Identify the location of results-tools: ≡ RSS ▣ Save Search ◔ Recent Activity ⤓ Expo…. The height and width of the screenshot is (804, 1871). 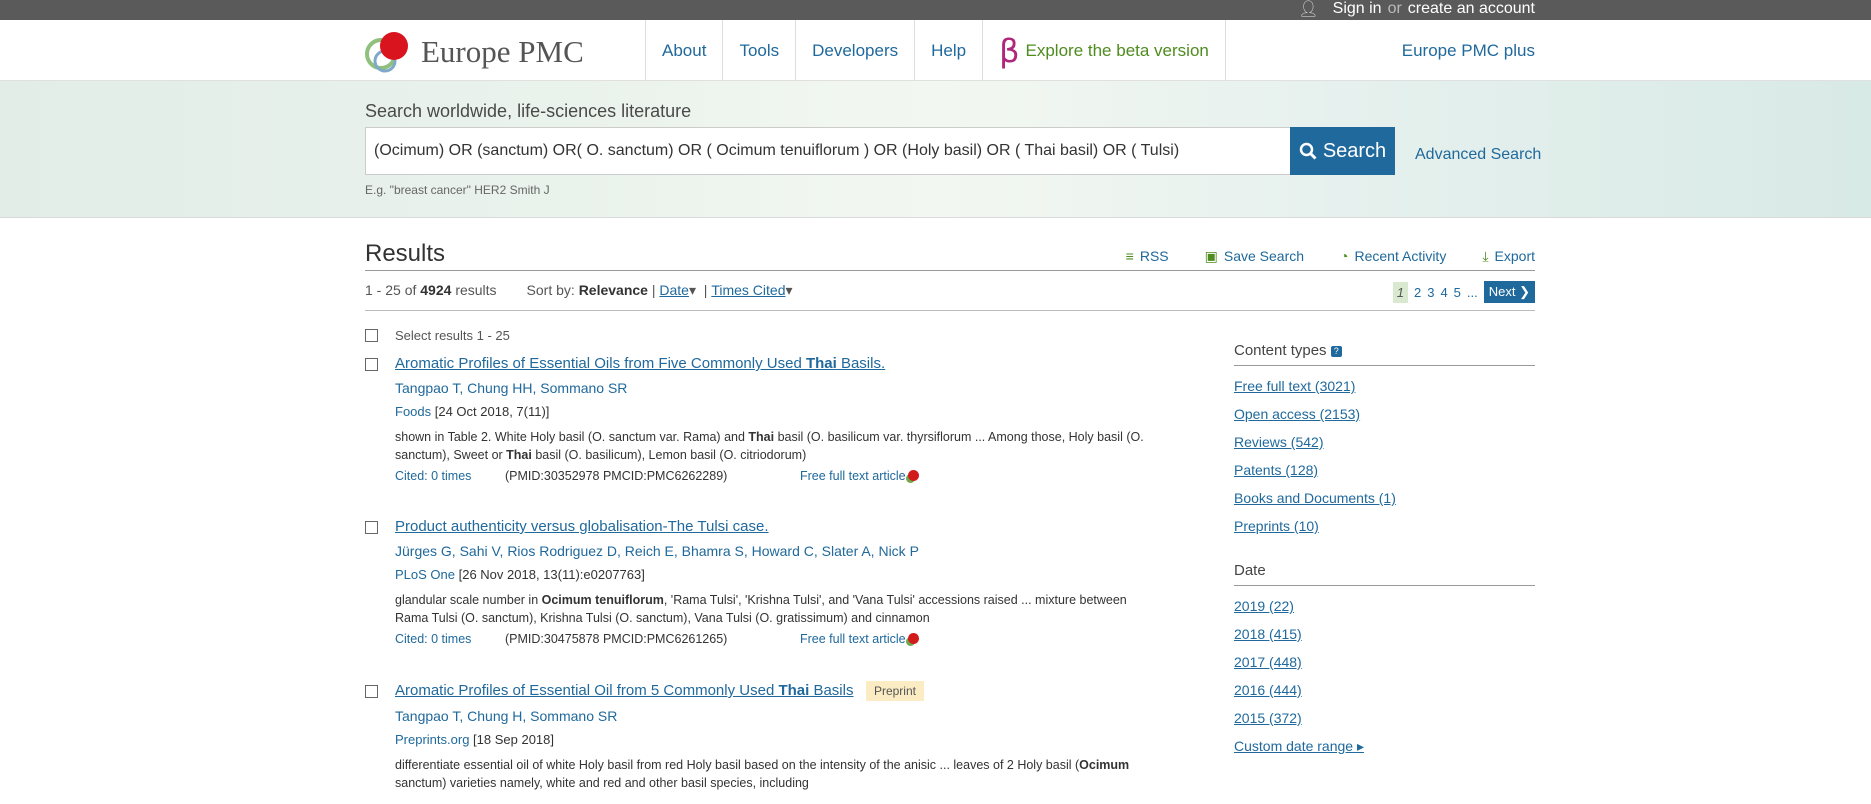
(1330, 256).